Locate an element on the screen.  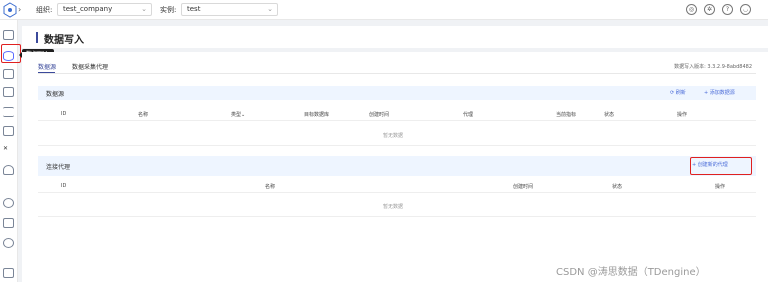
help-icon: ? is located at coordinates (727, 9).